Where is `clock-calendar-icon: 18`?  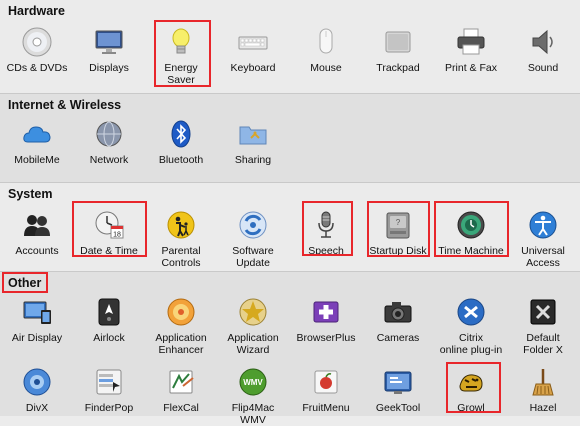 clock-calendar-icon: 18 is located at coordinates (109, 225).